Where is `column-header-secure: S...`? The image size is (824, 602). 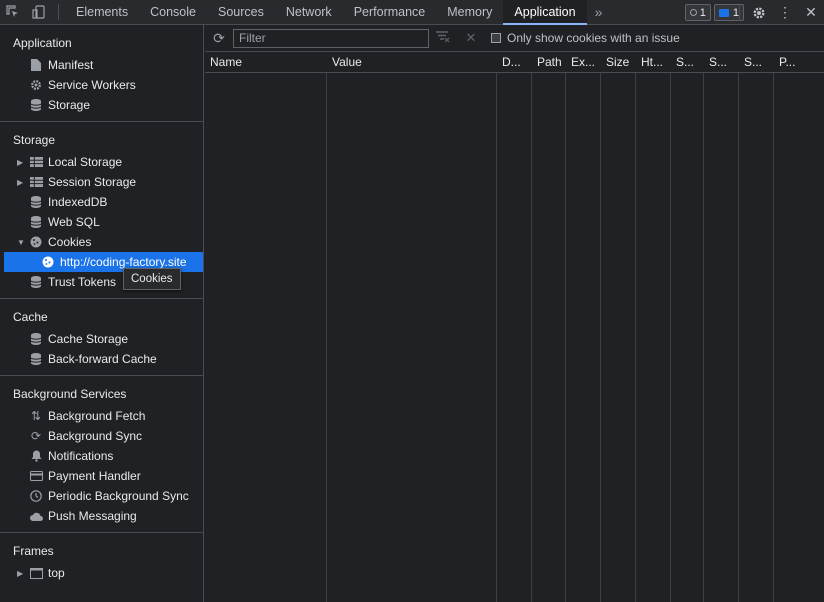
column-header-secure: S... is located at coordinates (687, 62).